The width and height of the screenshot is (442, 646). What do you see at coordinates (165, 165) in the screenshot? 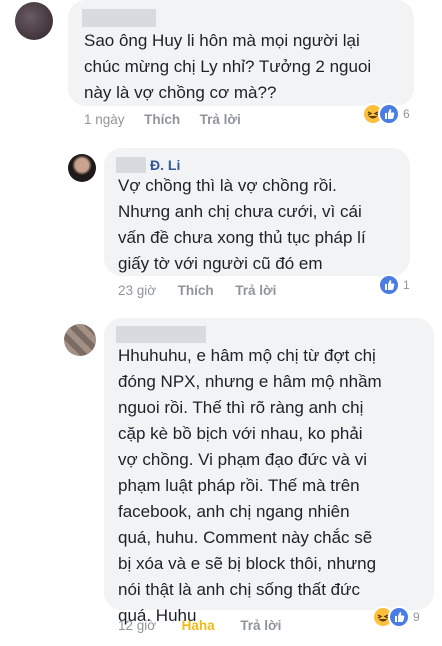
I see `author-name: Đ. Li` at bounding box center [165, 165].